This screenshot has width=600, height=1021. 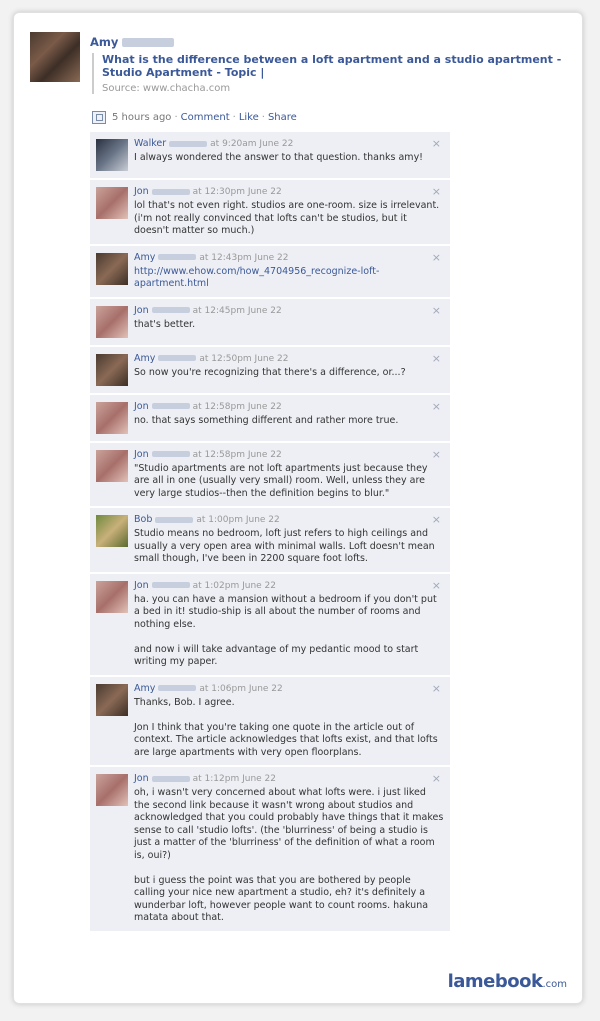 What do you see at coordinates (237, 310) in the screenshot?
I see `comment-time: at 12:45pm June 22` at bounding box center [237, 310].